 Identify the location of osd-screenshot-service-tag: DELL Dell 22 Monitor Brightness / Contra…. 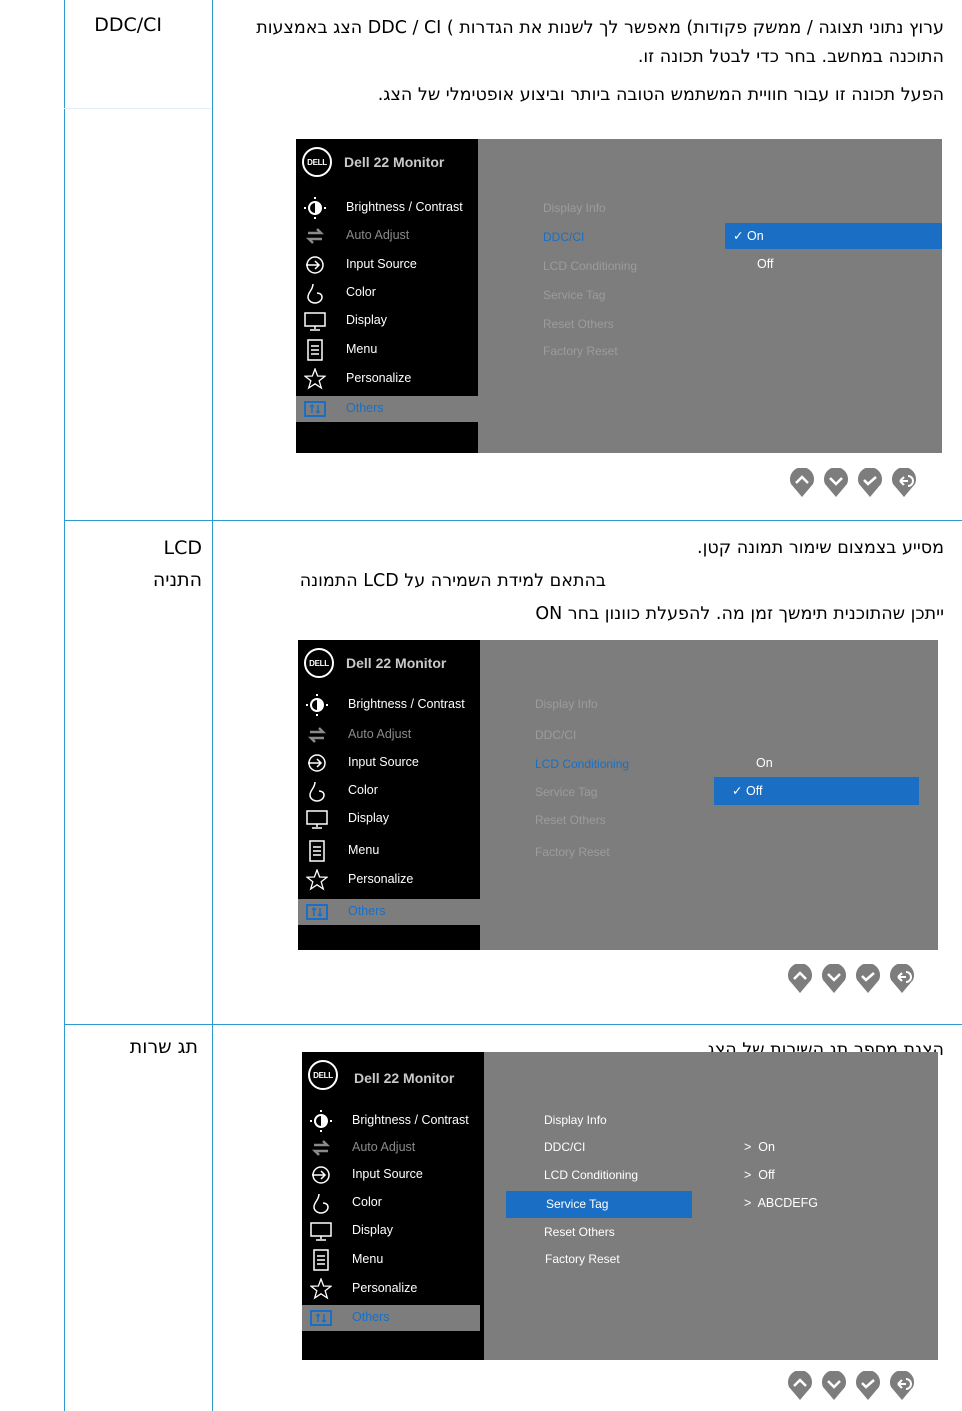
(620, 1206).